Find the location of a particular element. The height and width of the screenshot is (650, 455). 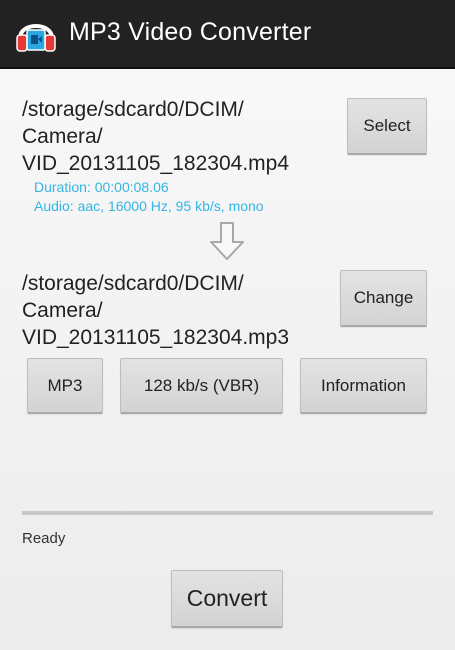

app-title: MP3 Video Converter is located at coordinates (190, 32).